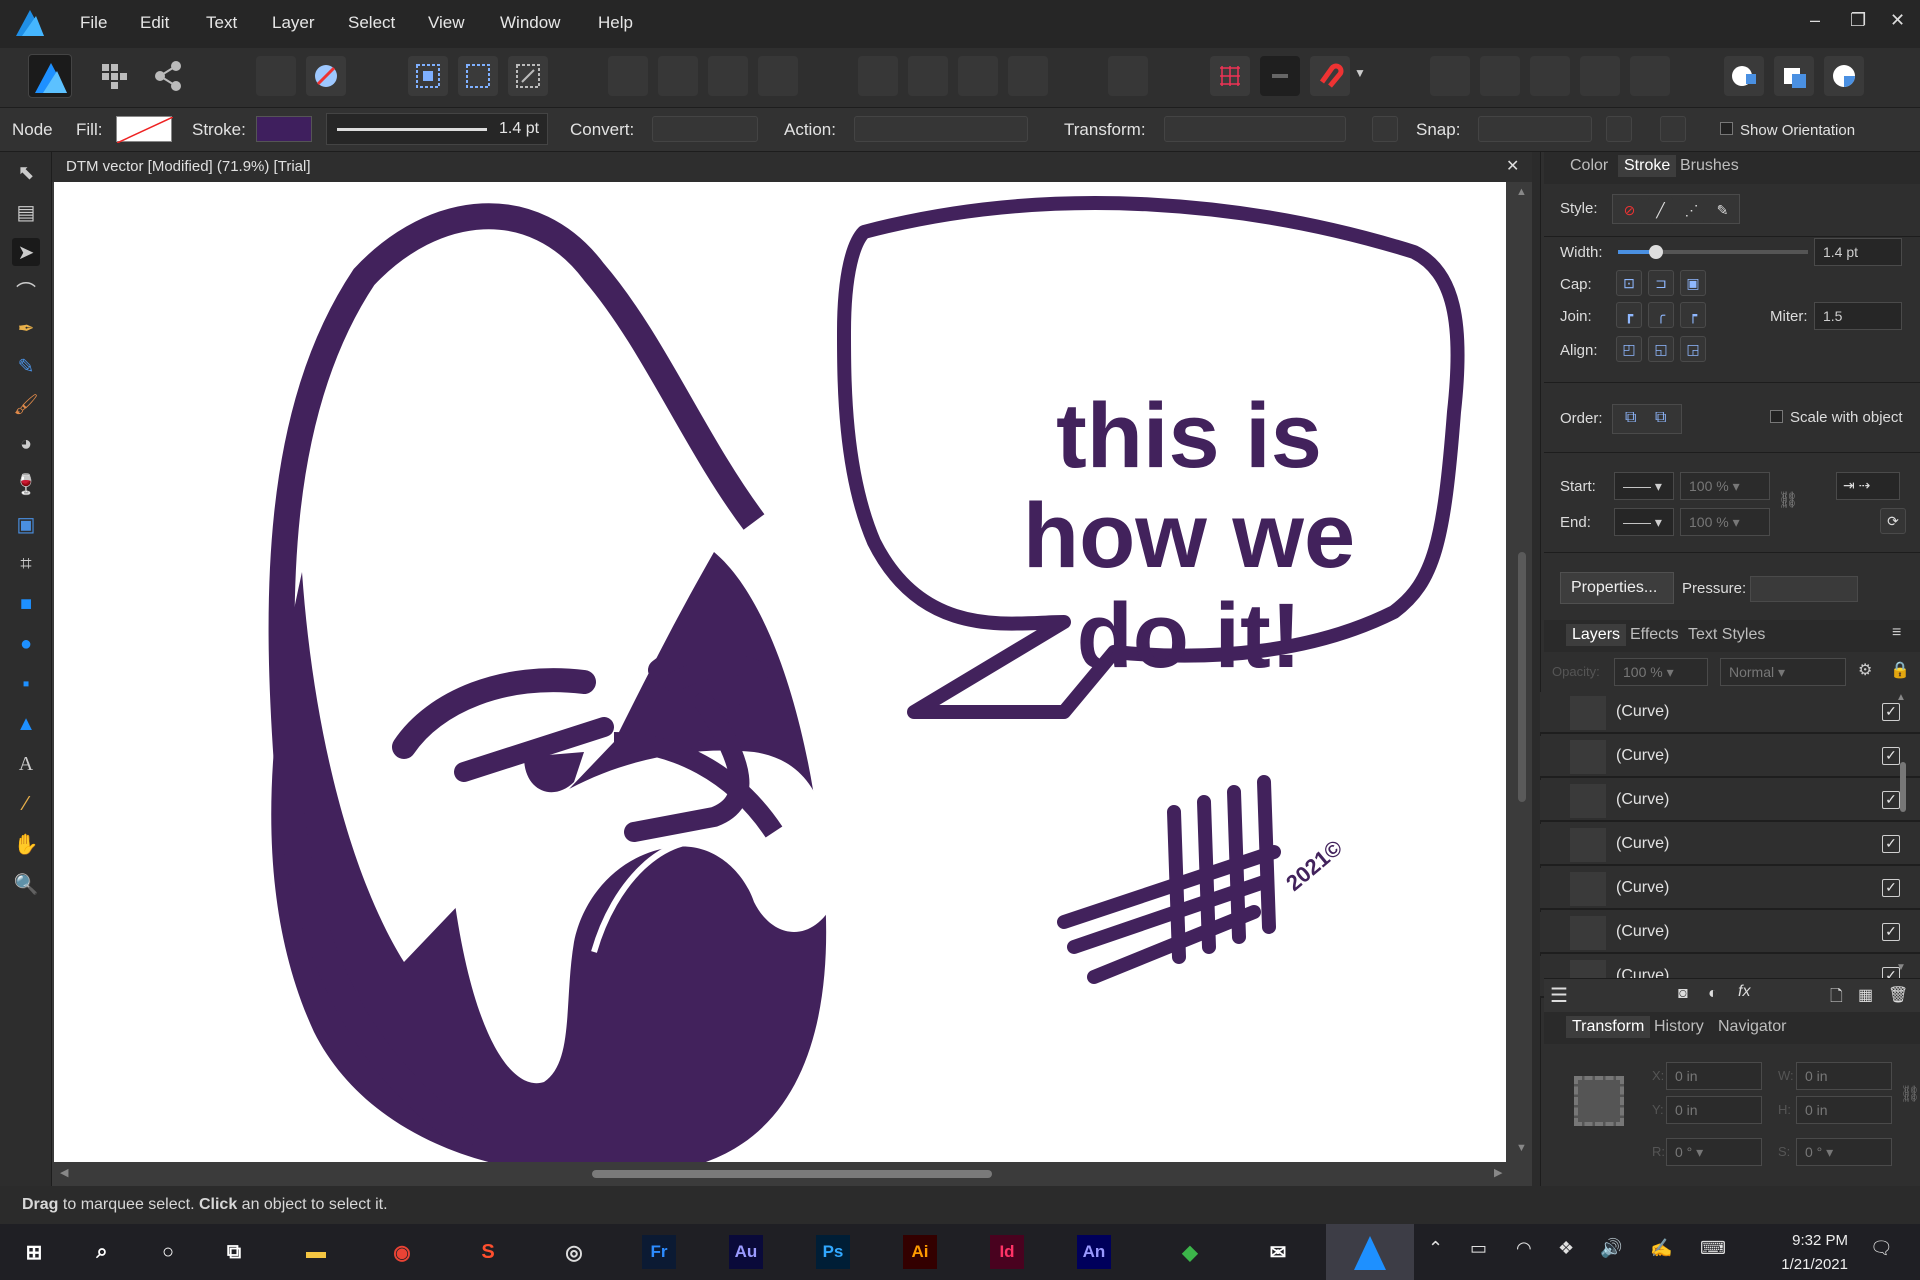  Describe the element at coordinates (26, 484) in the screenshot. I see `transparency-tool-icon: 🍷` at that location.